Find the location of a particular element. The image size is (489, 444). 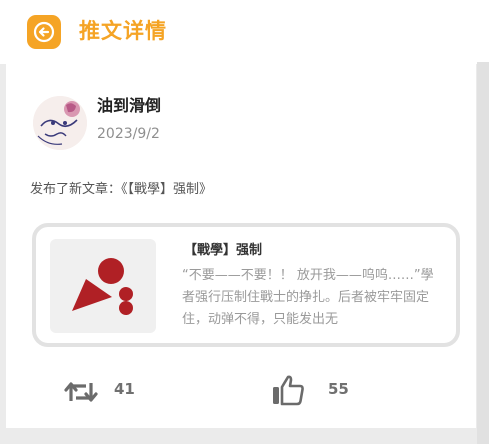

article-placeholder-icon is located at coordinates (102, 286).